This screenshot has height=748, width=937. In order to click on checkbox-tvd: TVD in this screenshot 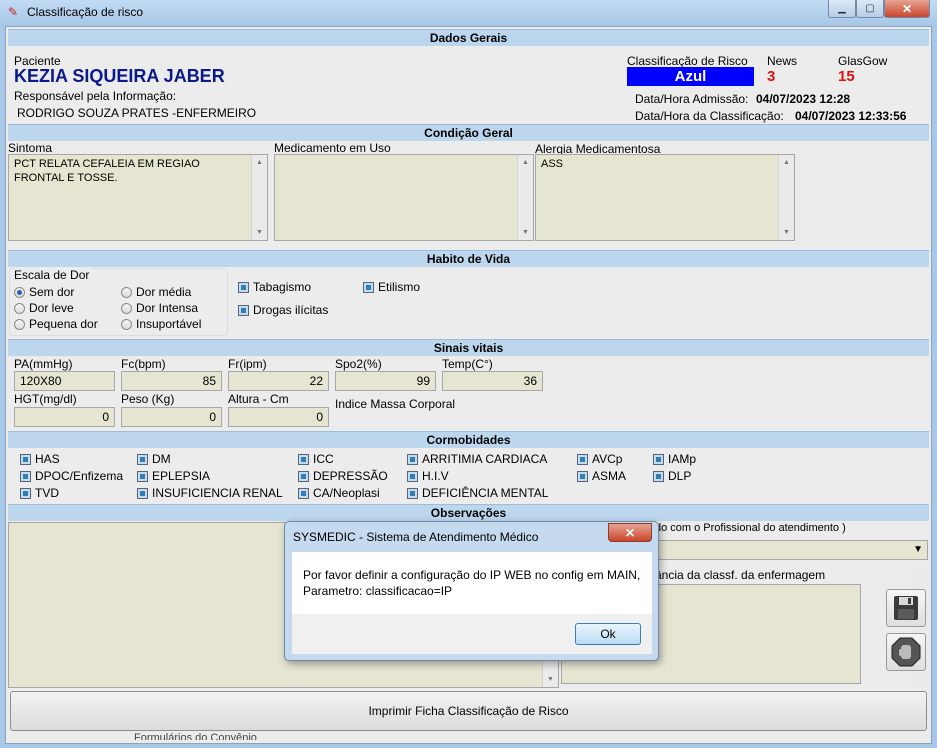, I will do `click(39, 493)`.